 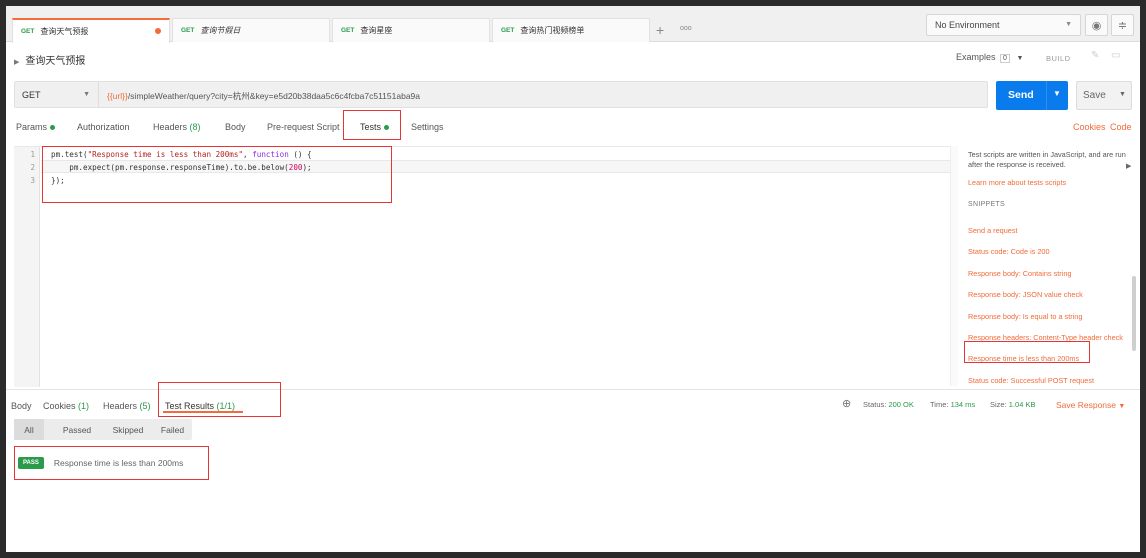 What do you see at coordinates (1094, 95) in the screenshot?
I see `save-label: Save` at bounding box center [1094, 95].